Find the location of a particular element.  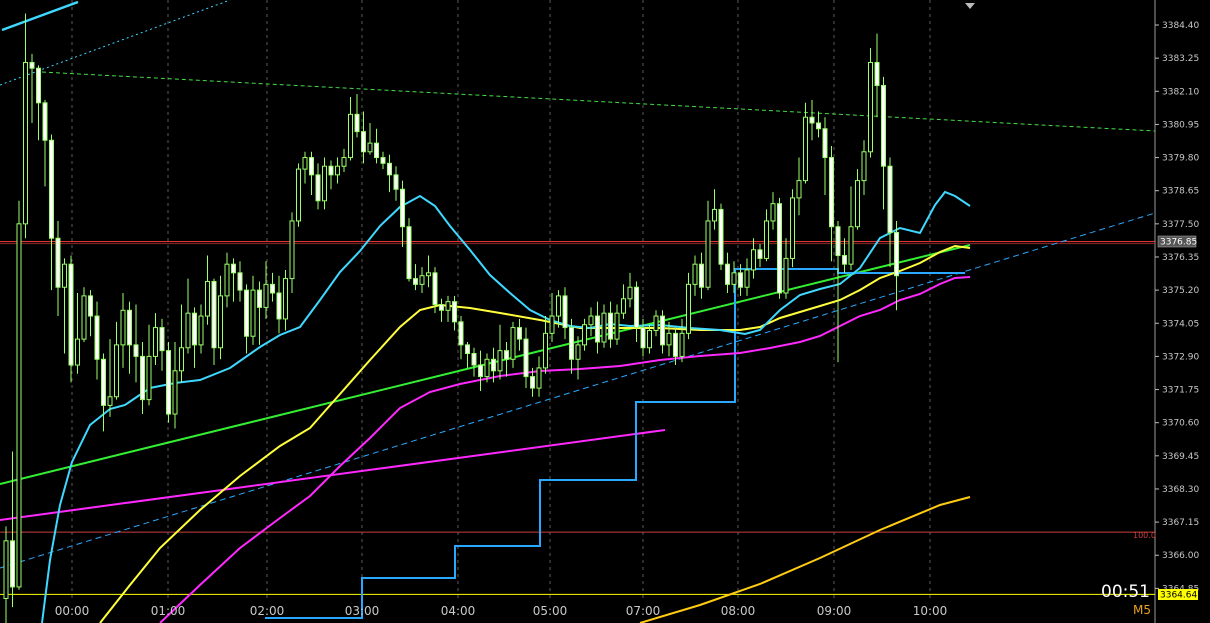

y-tick-label: 3378.65 is located at coordinates (1180, 192).